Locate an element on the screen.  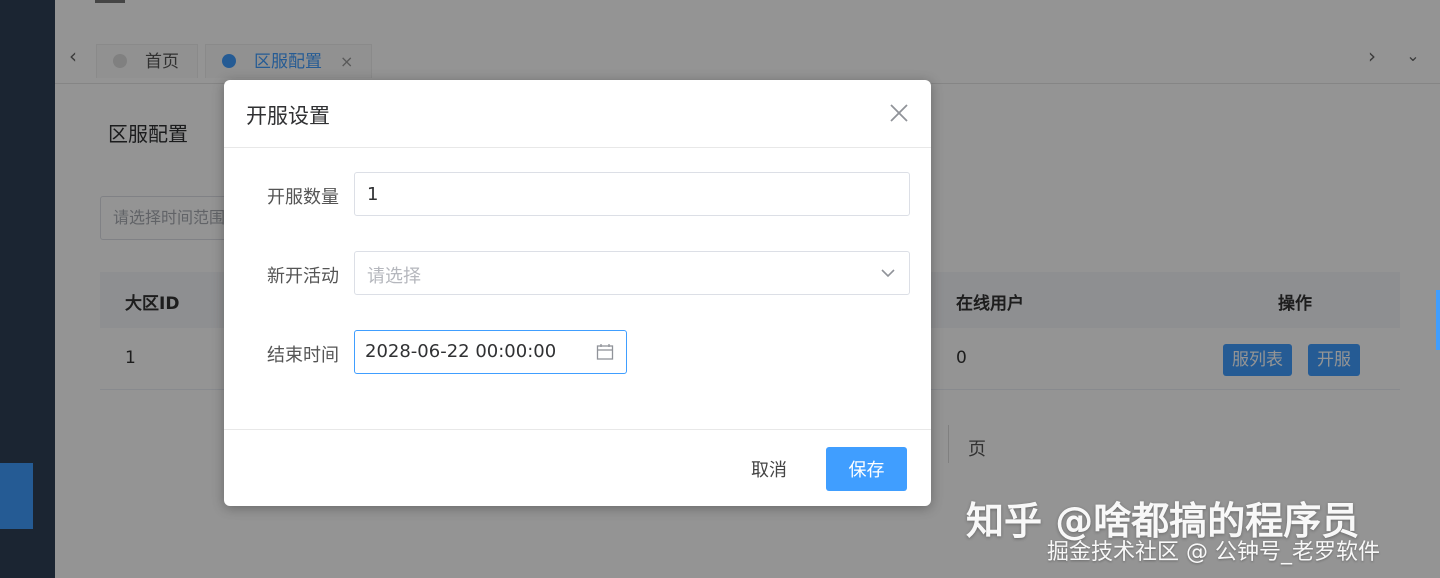
scroll-indicator is located at coordinates (1438, 320).